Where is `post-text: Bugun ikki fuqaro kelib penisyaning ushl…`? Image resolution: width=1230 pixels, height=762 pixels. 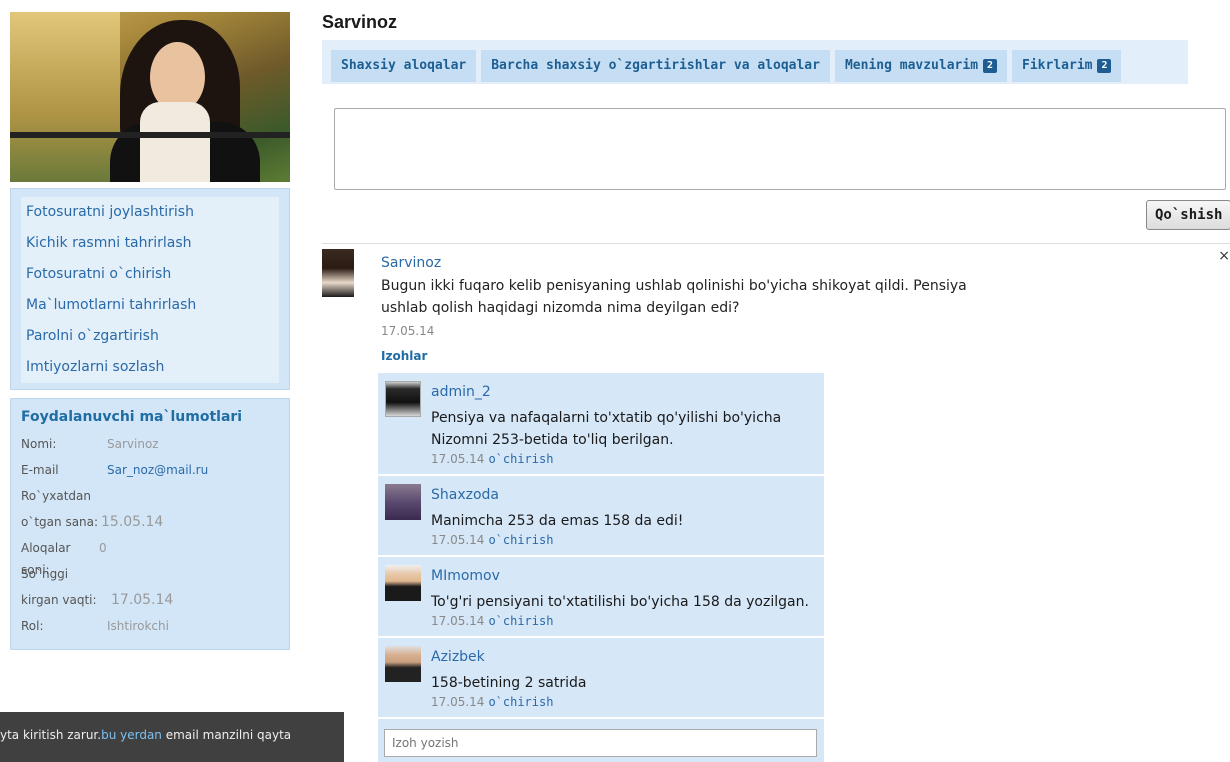
post-text: Bugun ikki fuqaro kelib penisyaning ushl… is located at coordinates (674, 297).